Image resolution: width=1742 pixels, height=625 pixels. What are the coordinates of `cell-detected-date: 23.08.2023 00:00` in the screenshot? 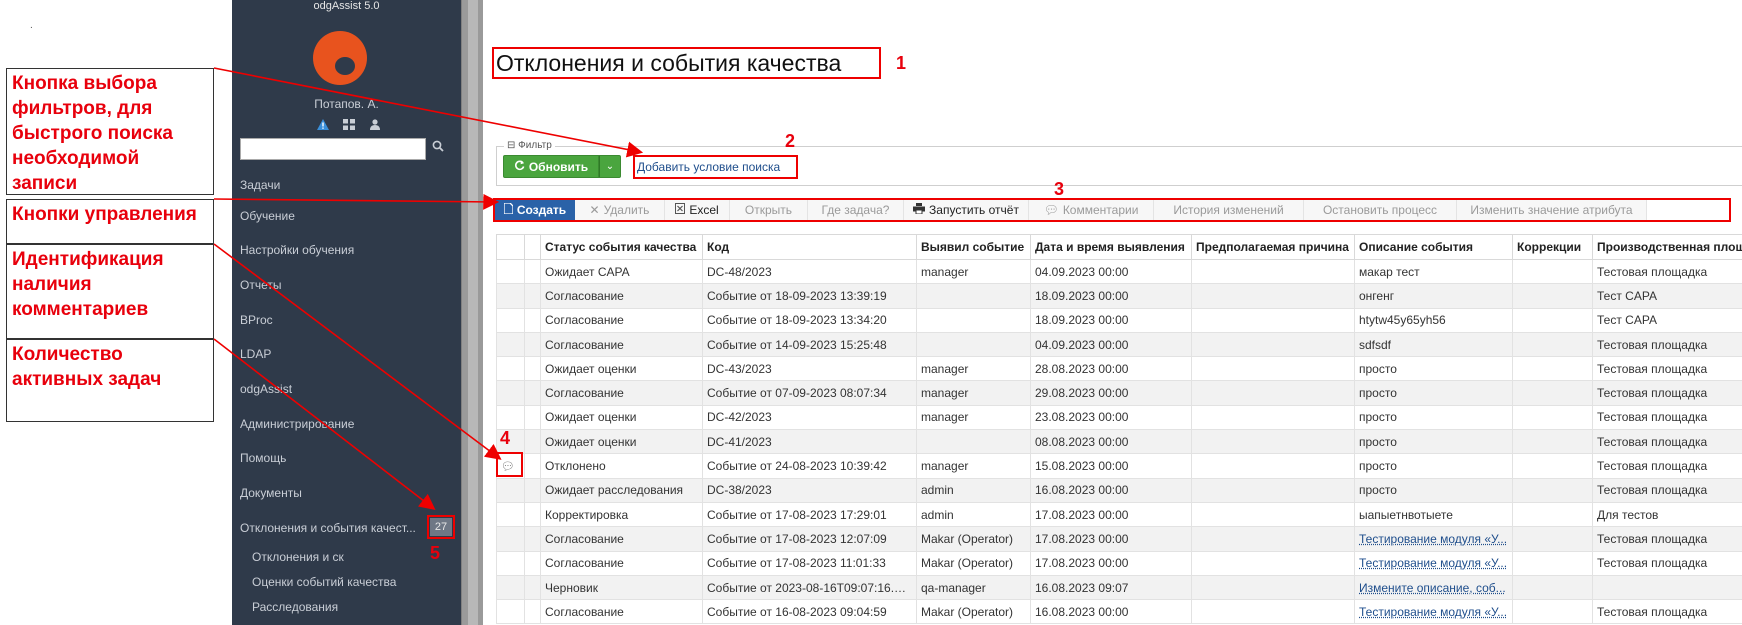 It's located at (1111, 417).